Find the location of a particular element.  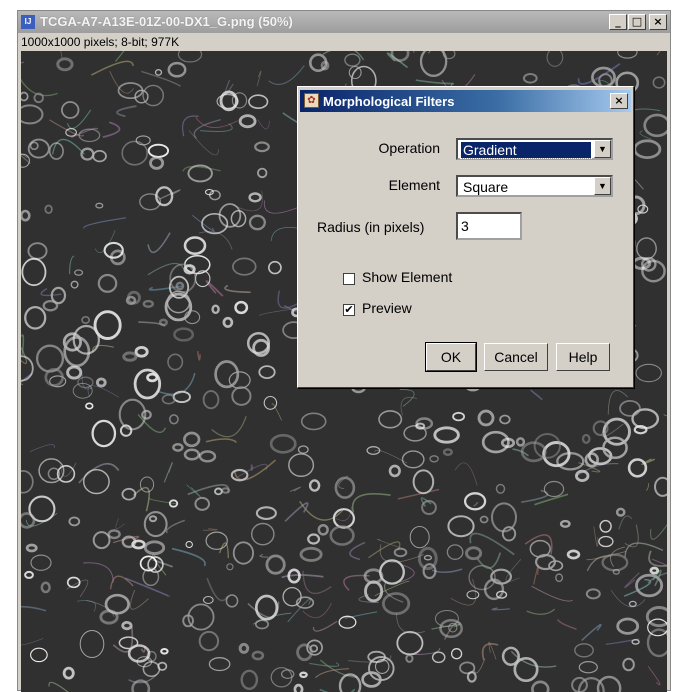

window-title: TCGA-A7-A13E-01Z-00-DX1_G.png (50%) is located at coordinates (166, 21).